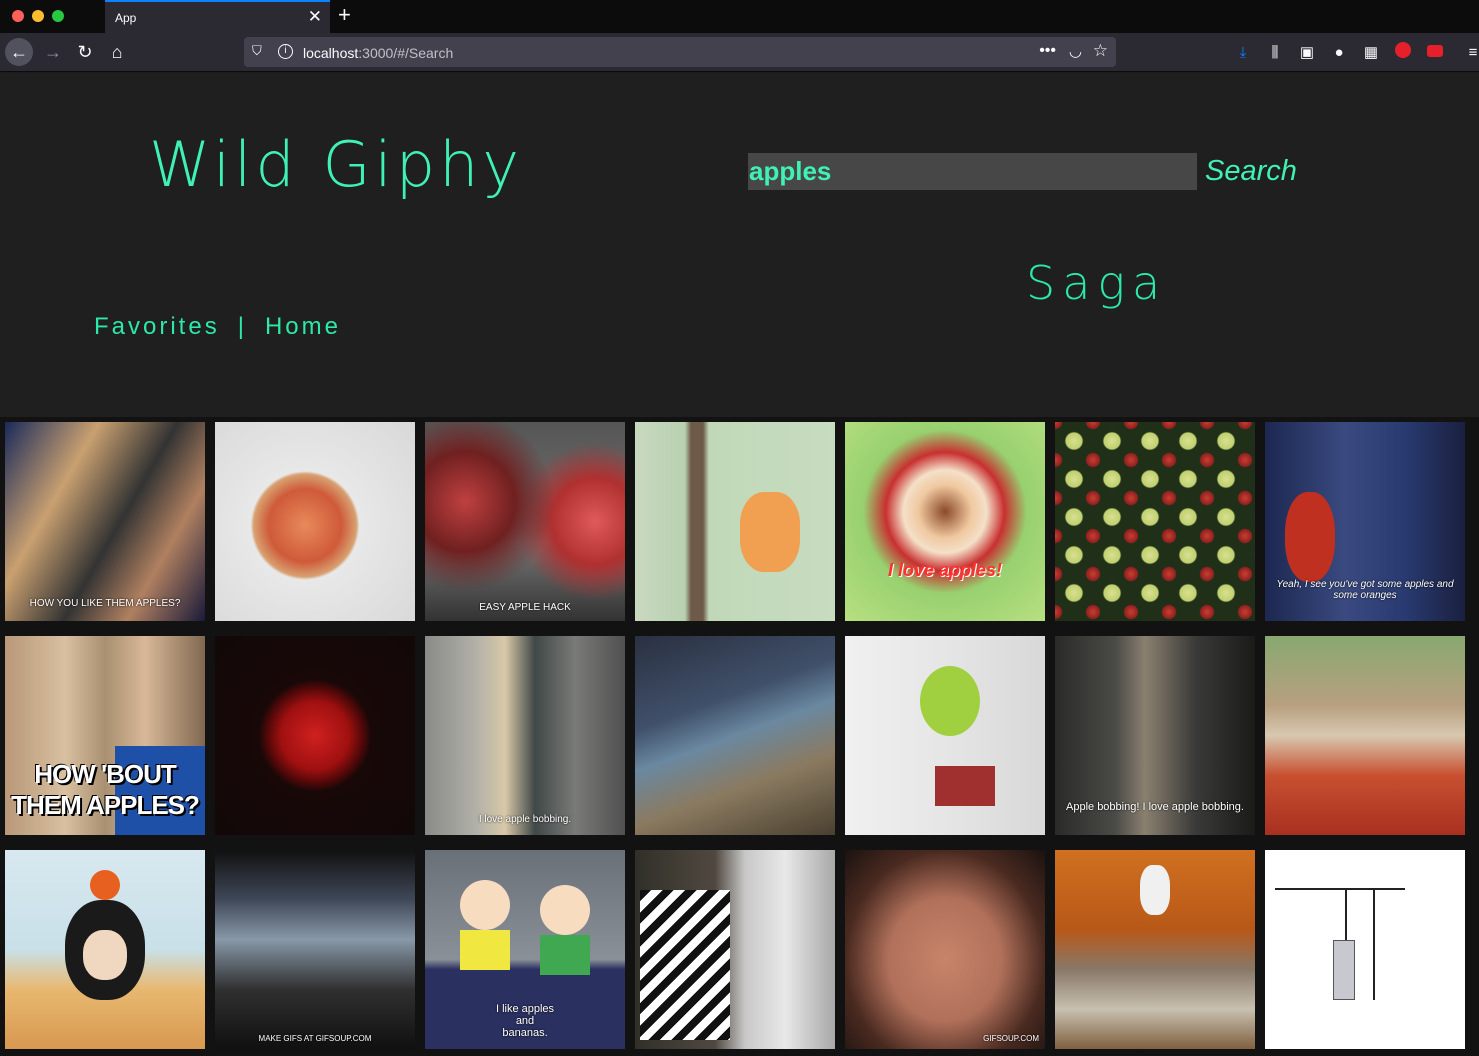 This screenshot has width=1479, height=1056. What do you see at coordinates (19, 52) in the screenshot?
I see `back-arrow-icon: ←` at bounding box center [19, 52].